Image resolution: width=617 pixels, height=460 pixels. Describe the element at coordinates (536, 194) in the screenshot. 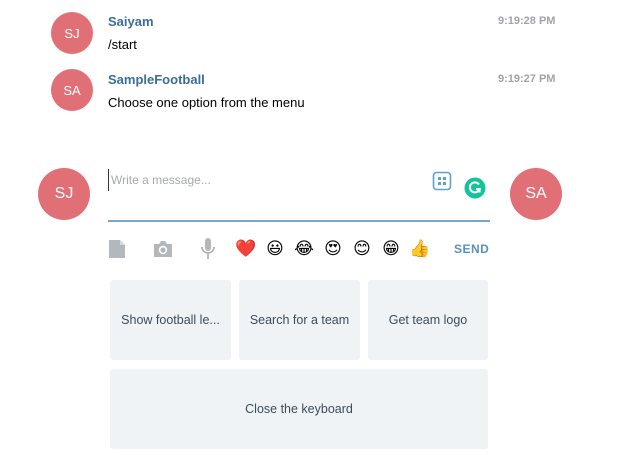

I see `peer-avatar: SA` at that location.